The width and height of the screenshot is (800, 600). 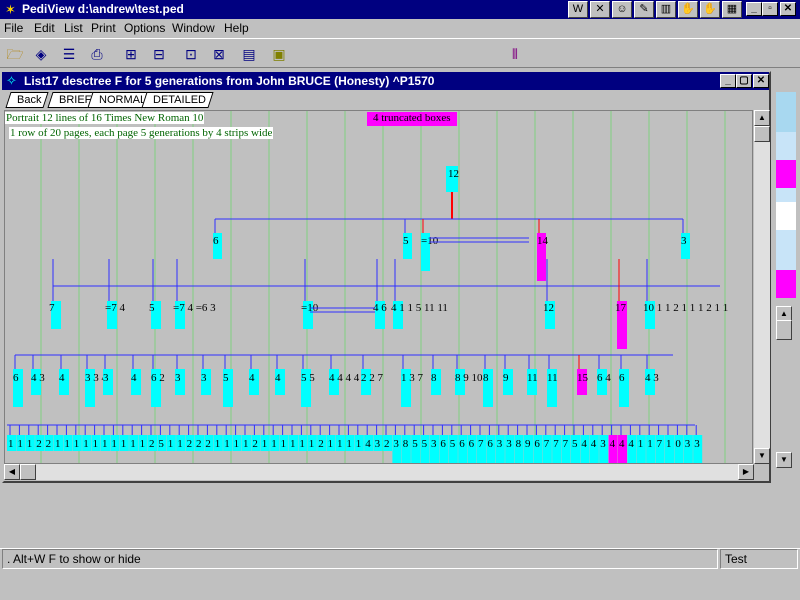 What do you see at coordinates (644, 9) in the screenshot?
I see `pen-icon: ✎` at bounding box center [644, 9].